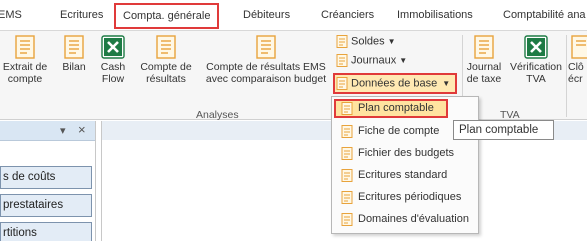  What do you see at coordinates (410, 197) in the screenshot?
I see `menu-item-label: Ecritures périodiques` at bounding box center [410, 197].